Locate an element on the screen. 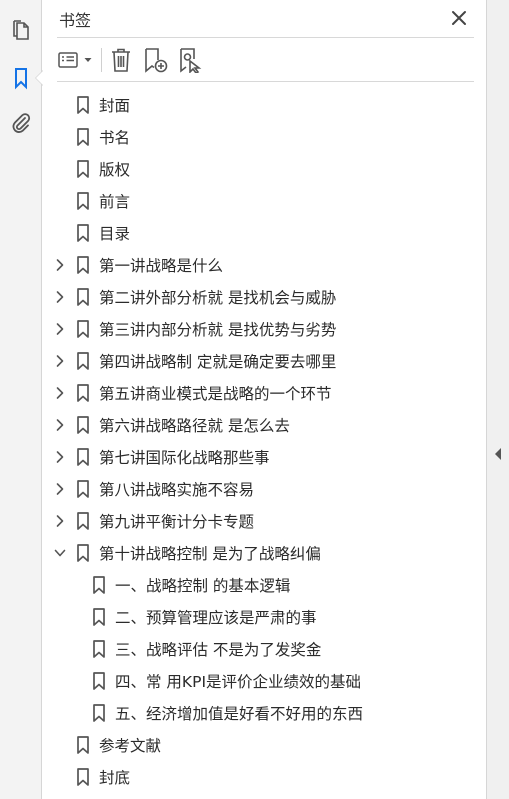 The width and height of the screenshot is (509, 799). bookmark-item: 第十讲战略控制 是为了战略纠偏 is located at coordinates (264, 553).